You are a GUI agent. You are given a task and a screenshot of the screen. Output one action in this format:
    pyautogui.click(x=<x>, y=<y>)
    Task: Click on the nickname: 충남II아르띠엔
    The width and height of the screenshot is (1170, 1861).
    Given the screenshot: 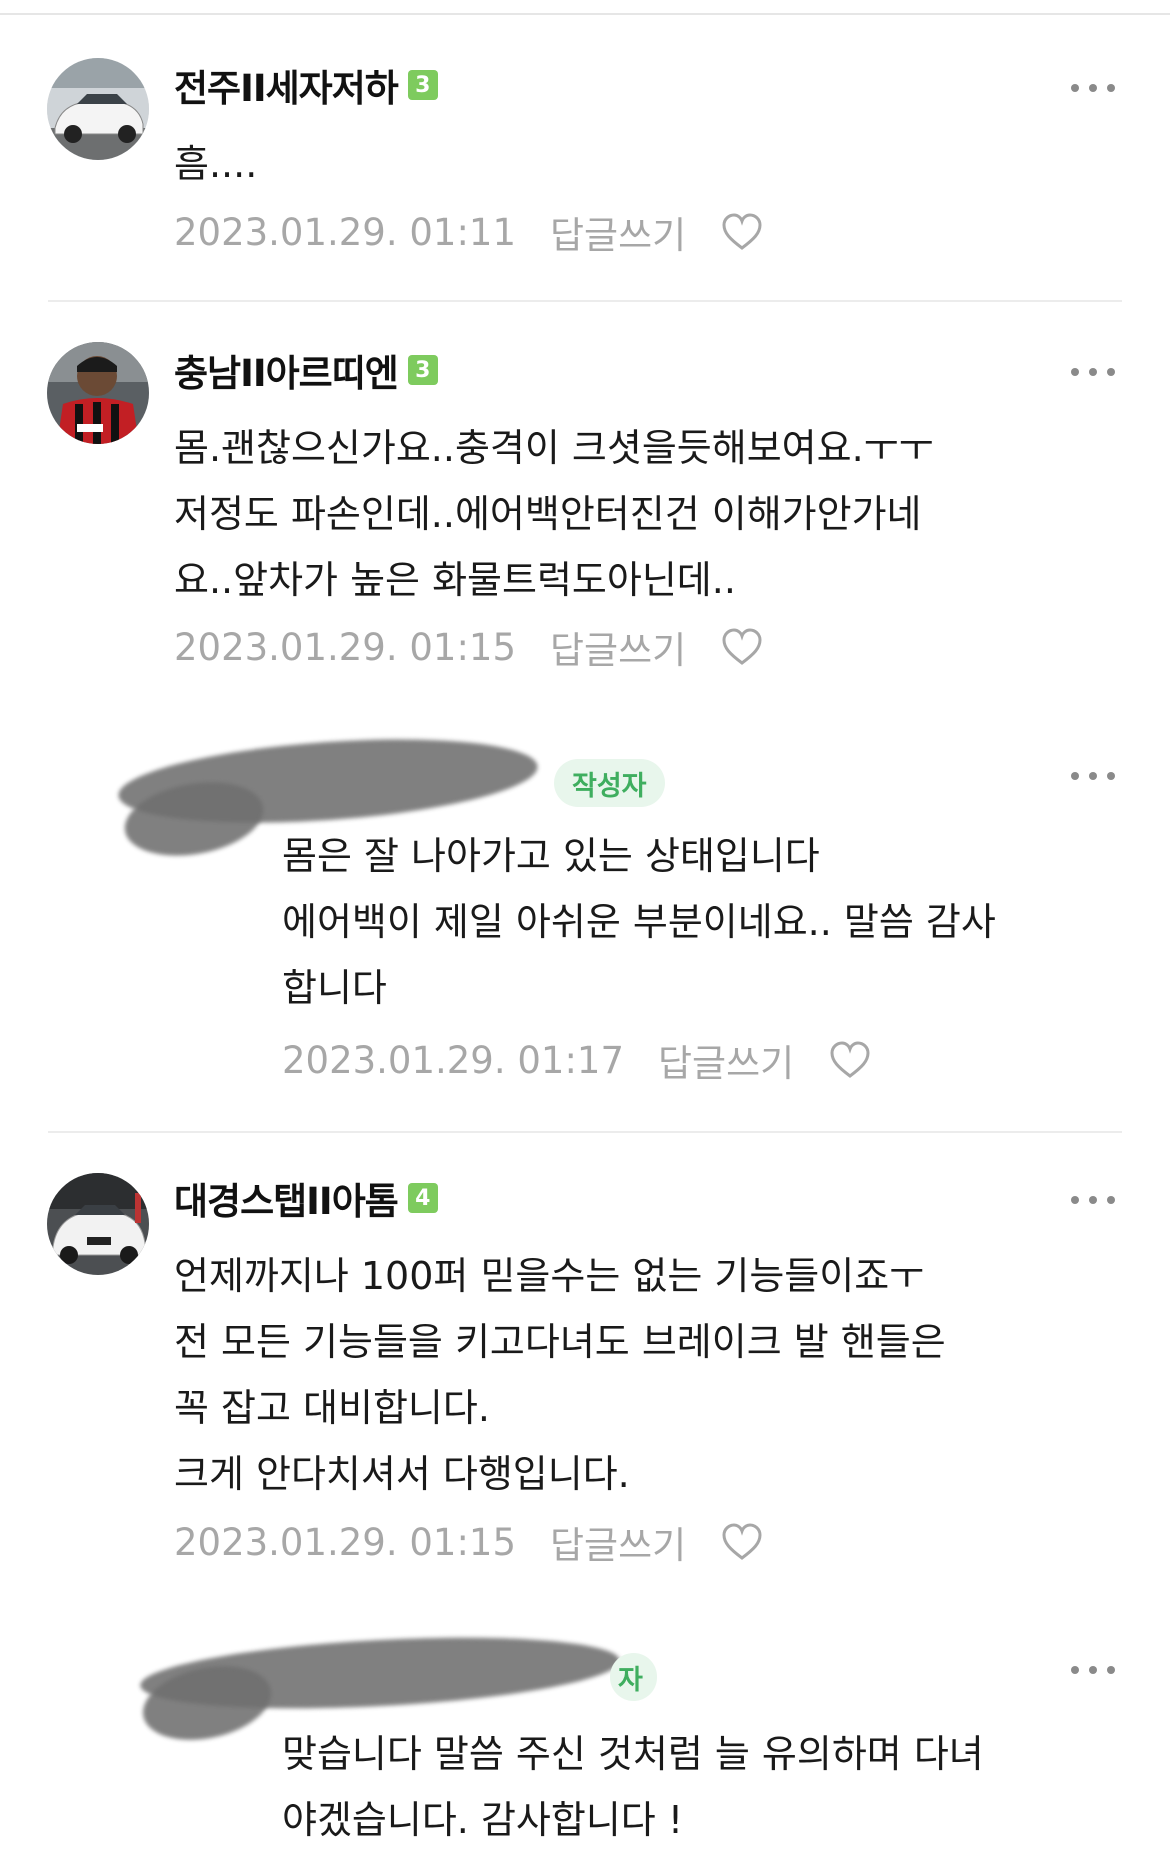 What is the action you would take?
    pyautogui.click(x=286, y=370)
    